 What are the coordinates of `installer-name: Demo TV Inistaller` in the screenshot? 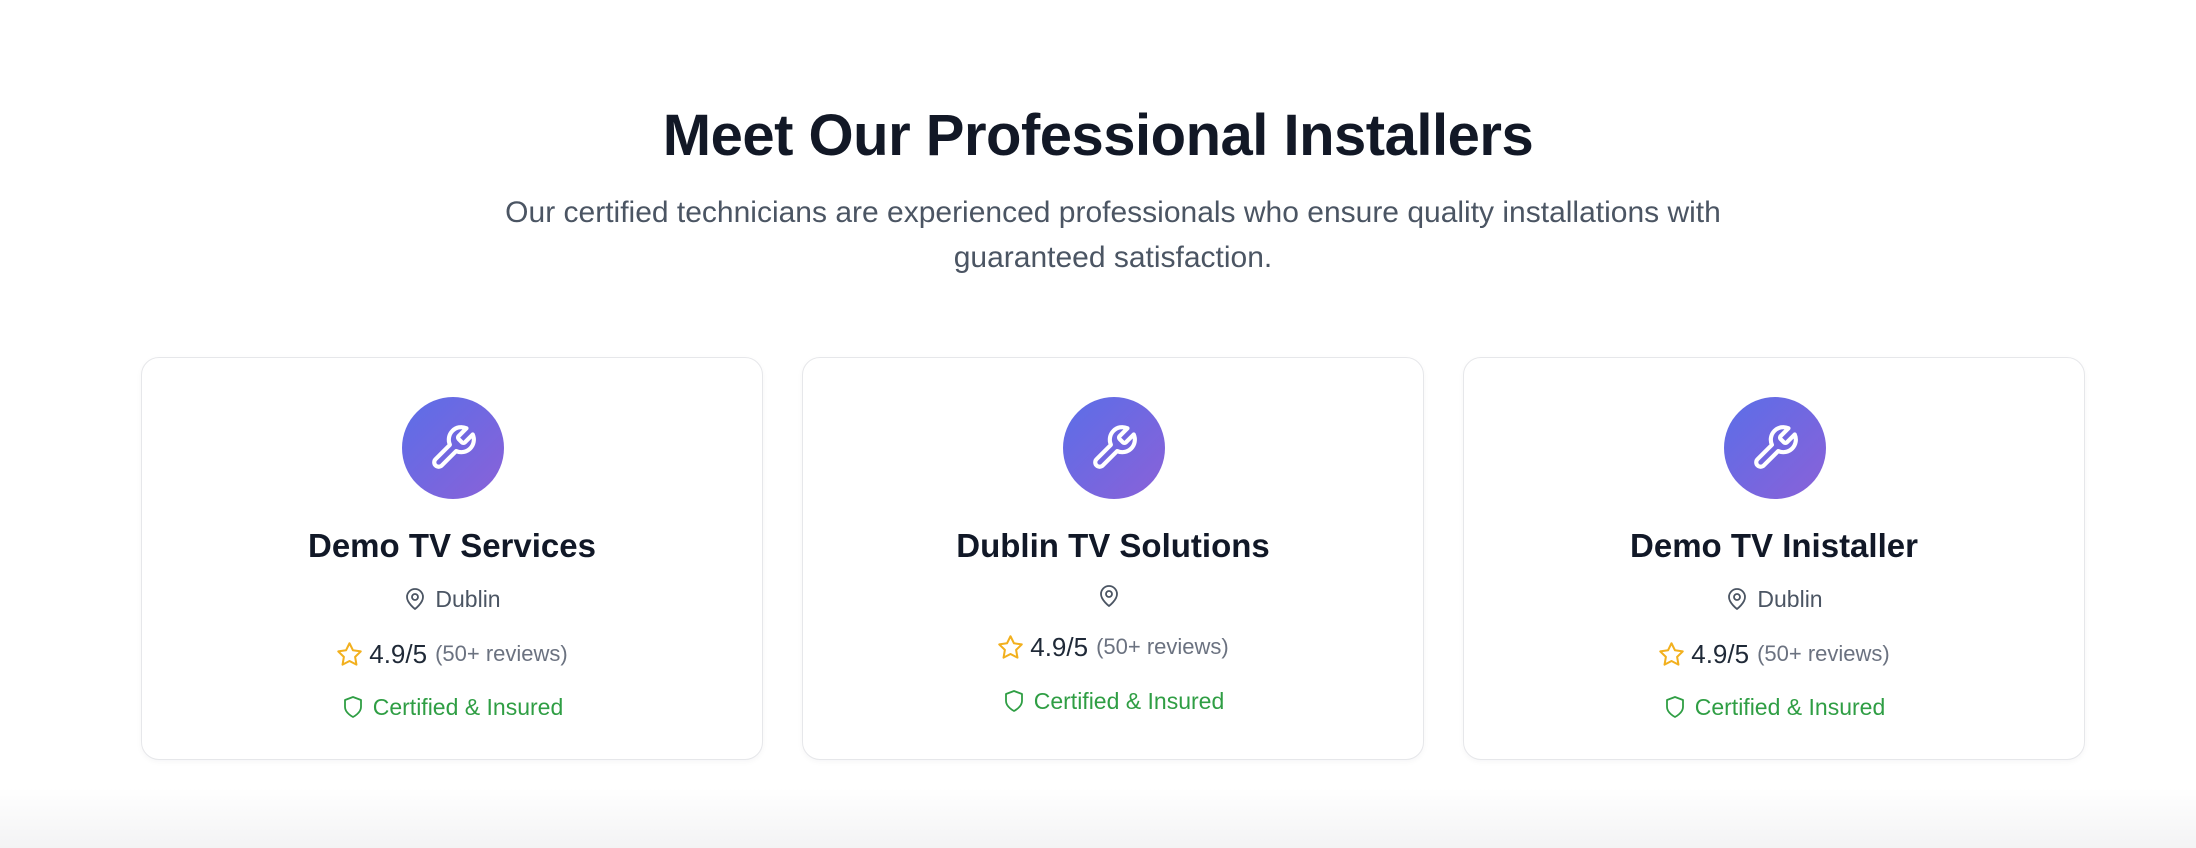 It's located at (1774, 545).